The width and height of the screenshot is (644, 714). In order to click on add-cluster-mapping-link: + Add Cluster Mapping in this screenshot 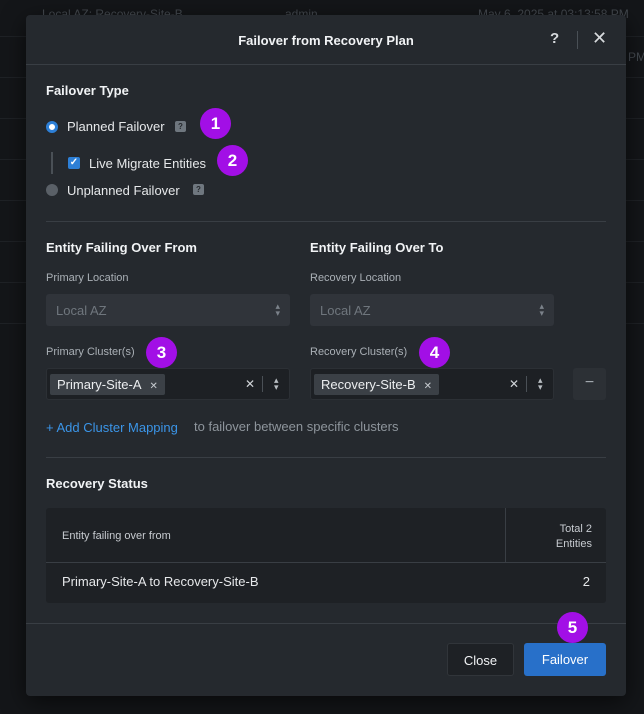, I will do `click(112, 427)`.